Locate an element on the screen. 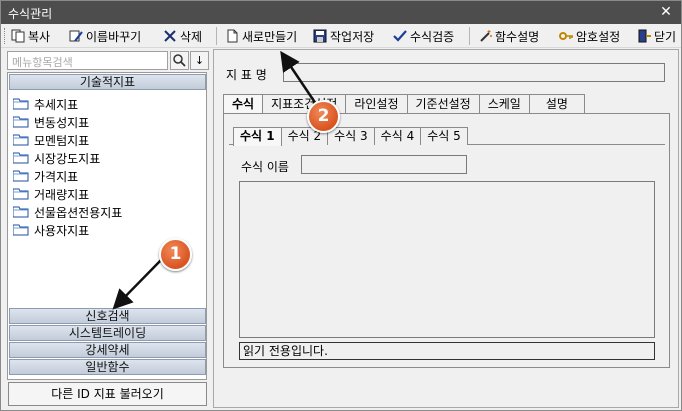  arrow-to-new-button is located at coordinates (299, 77).